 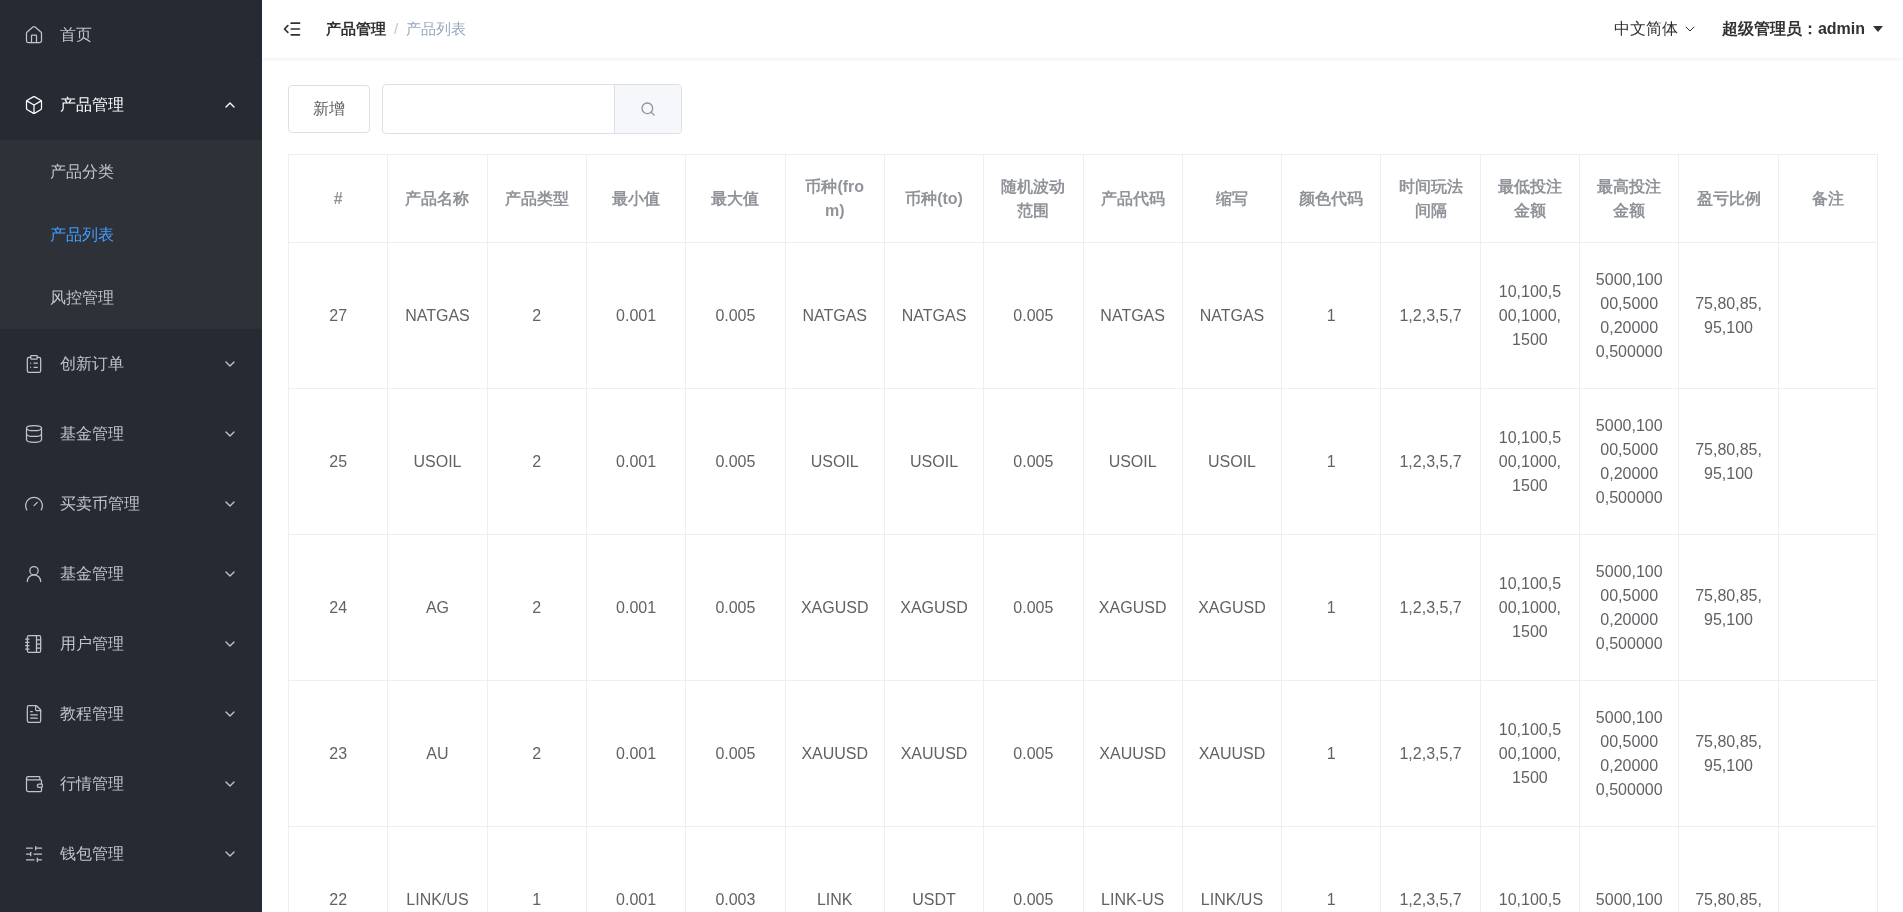 What do you see at coordinates (1828, 198) in the screenshot?
I see `column-header: 备注` at bounding box center [1828, 198].